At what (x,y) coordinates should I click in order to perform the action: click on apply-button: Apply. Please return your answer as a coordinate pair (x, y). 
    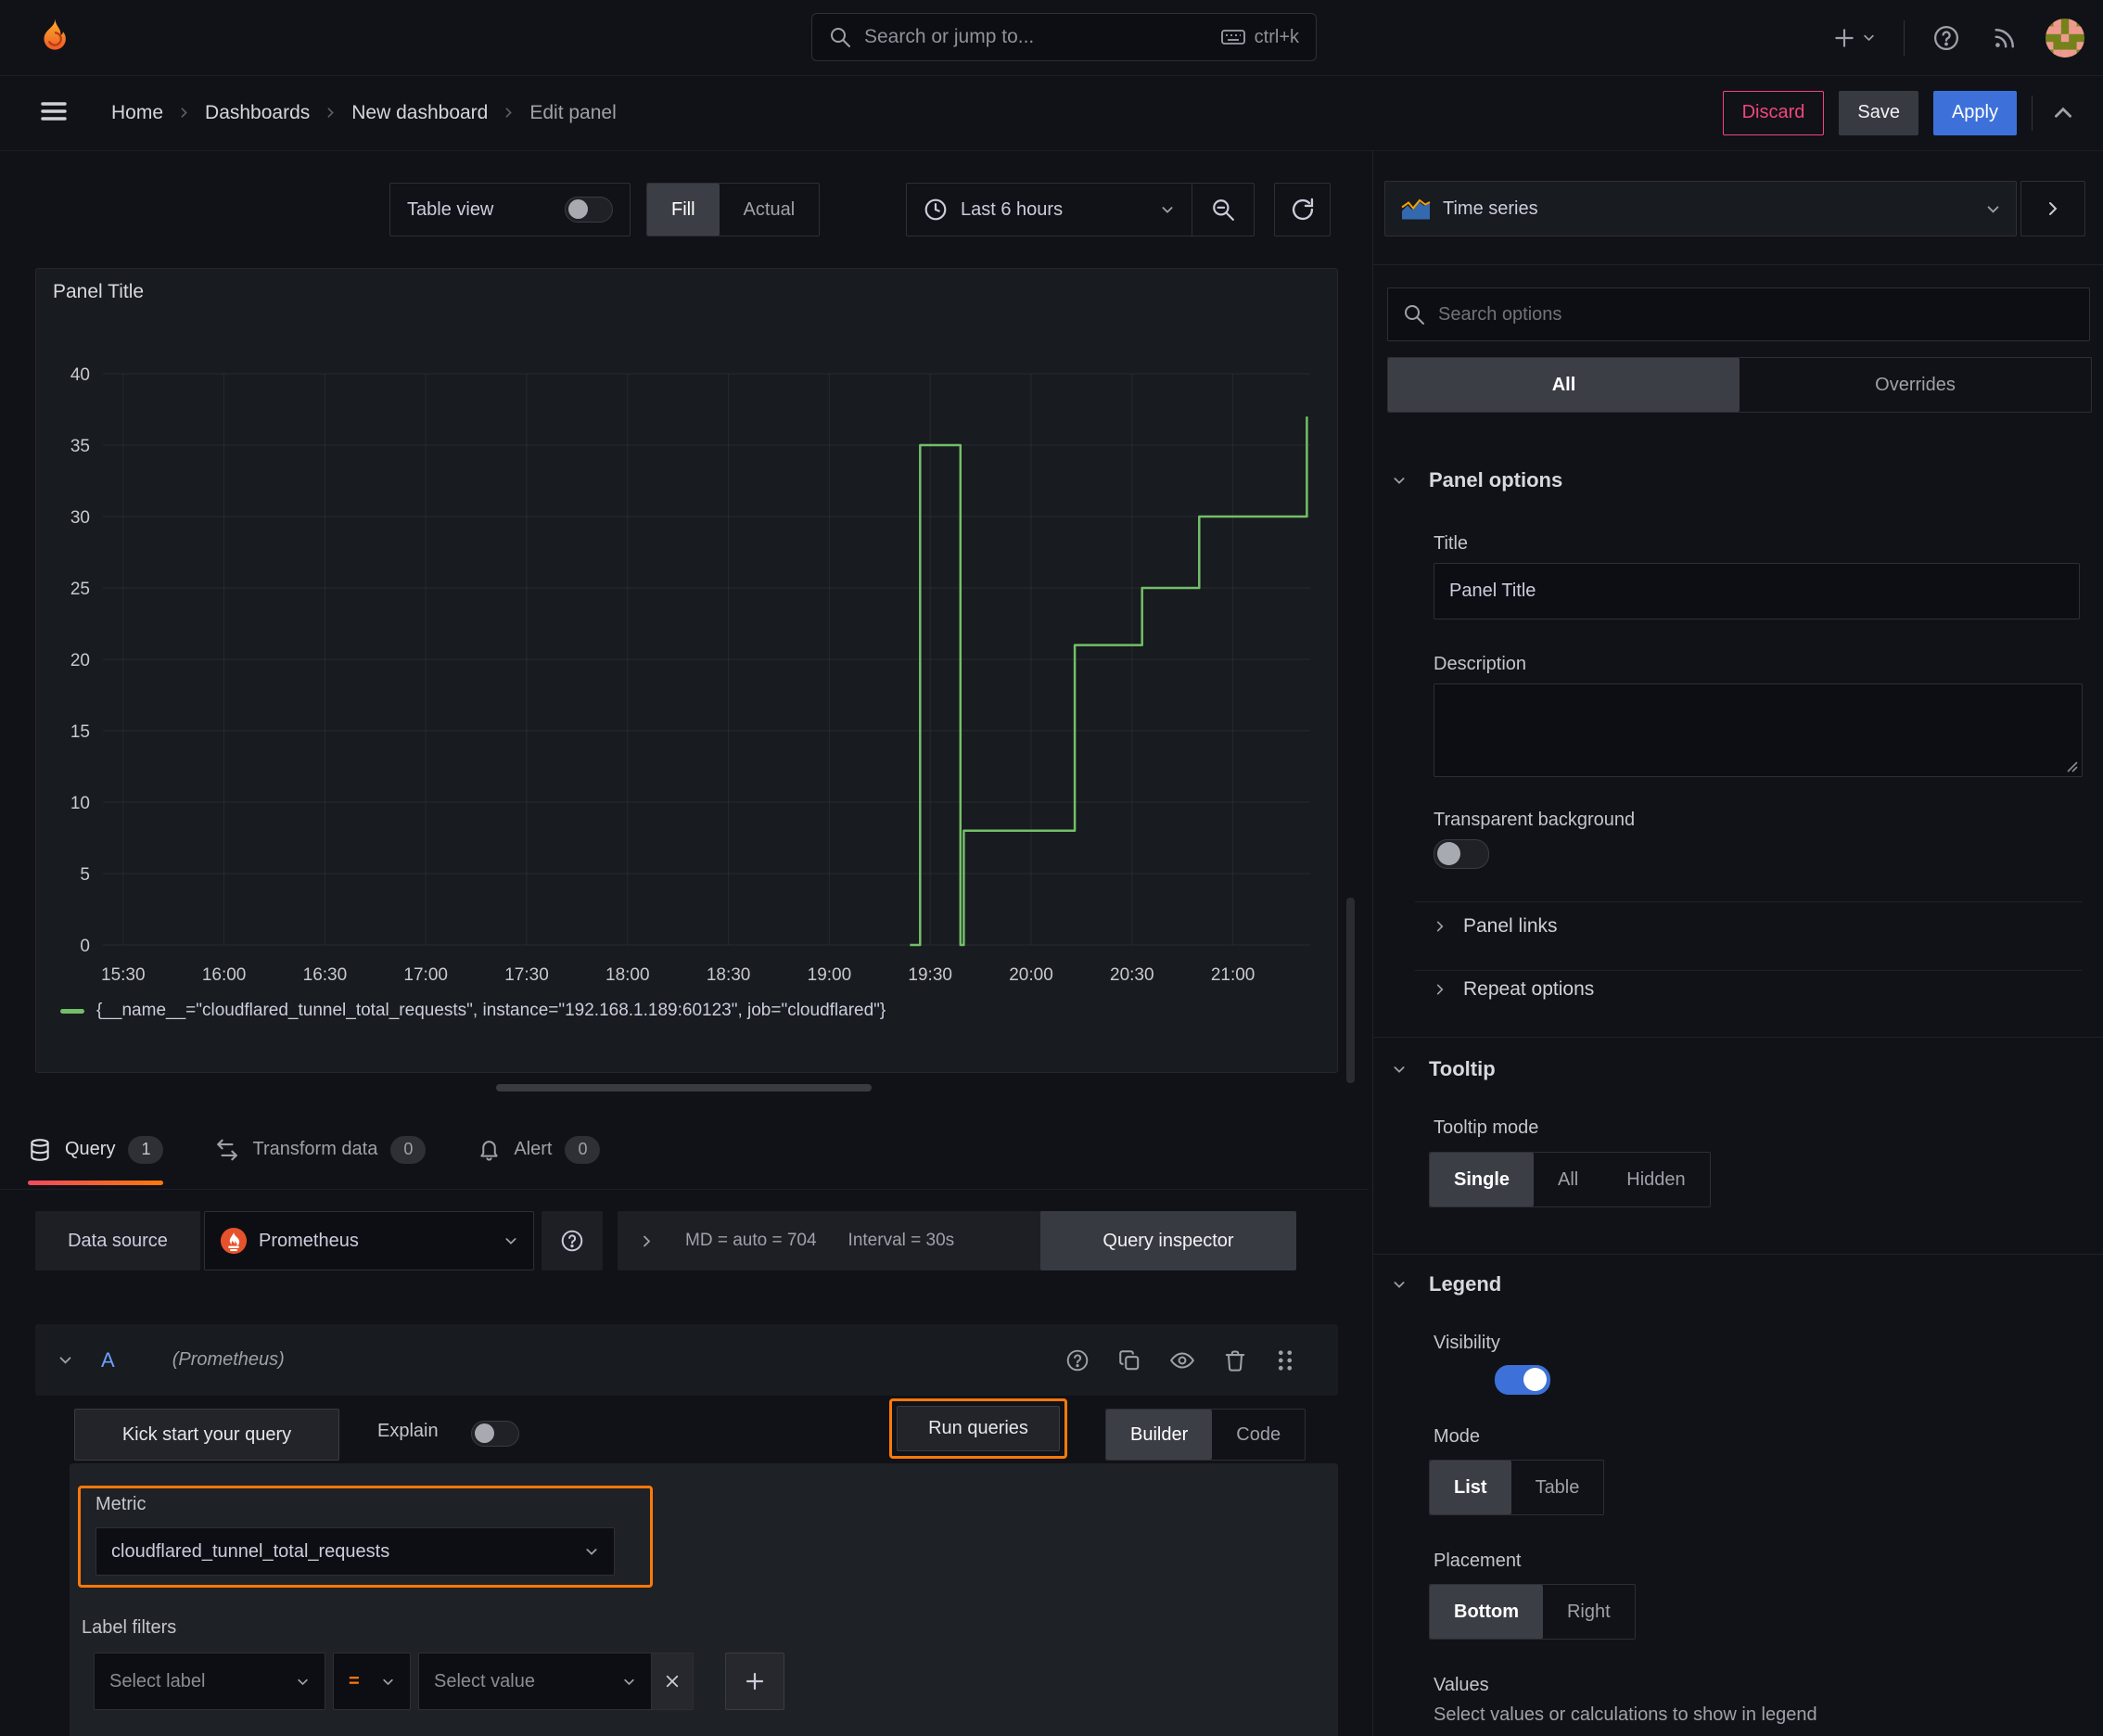
    Looking at the image, I should click on (1974, 113).